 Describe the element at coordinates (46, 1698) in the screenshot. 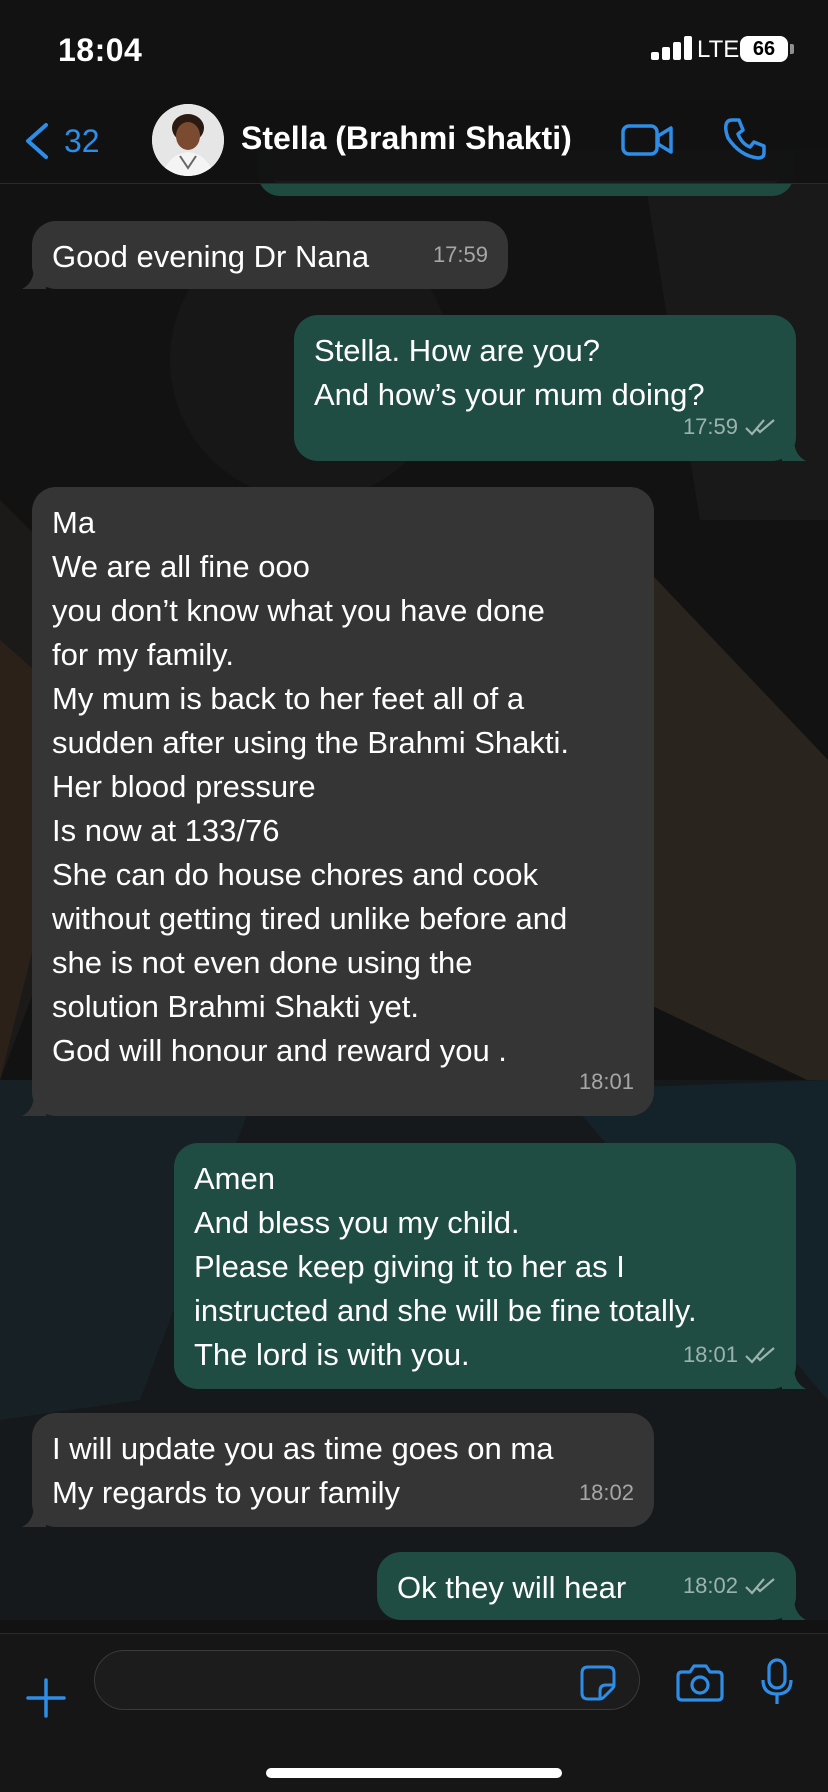

I see `plus-icon` at that location.